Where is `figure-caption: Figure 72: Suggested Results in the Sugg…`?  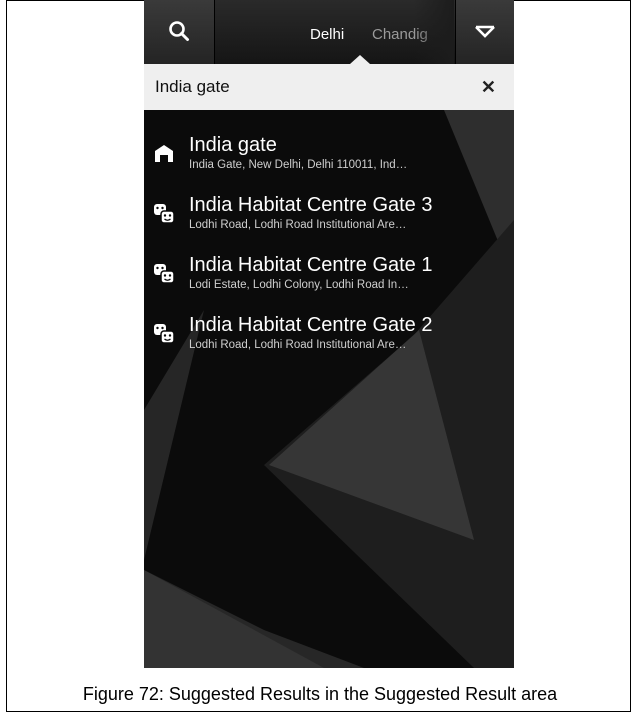
figure-caption: Figure 72: Suggested Results in the Sugg… is located at coordinates (320, 694).